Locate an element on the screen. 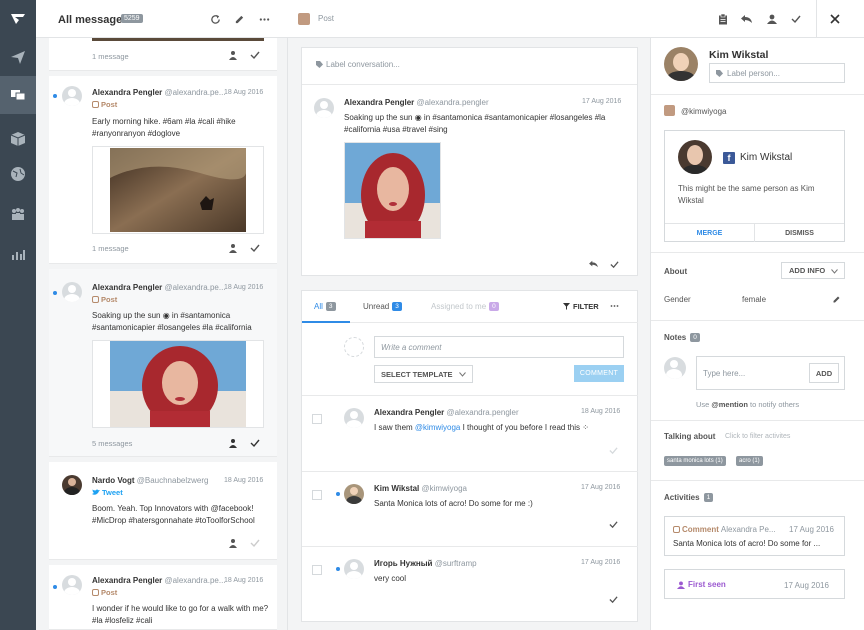 The image size is (864, 630). channel-title: Post is located at coordinates (326, 18).